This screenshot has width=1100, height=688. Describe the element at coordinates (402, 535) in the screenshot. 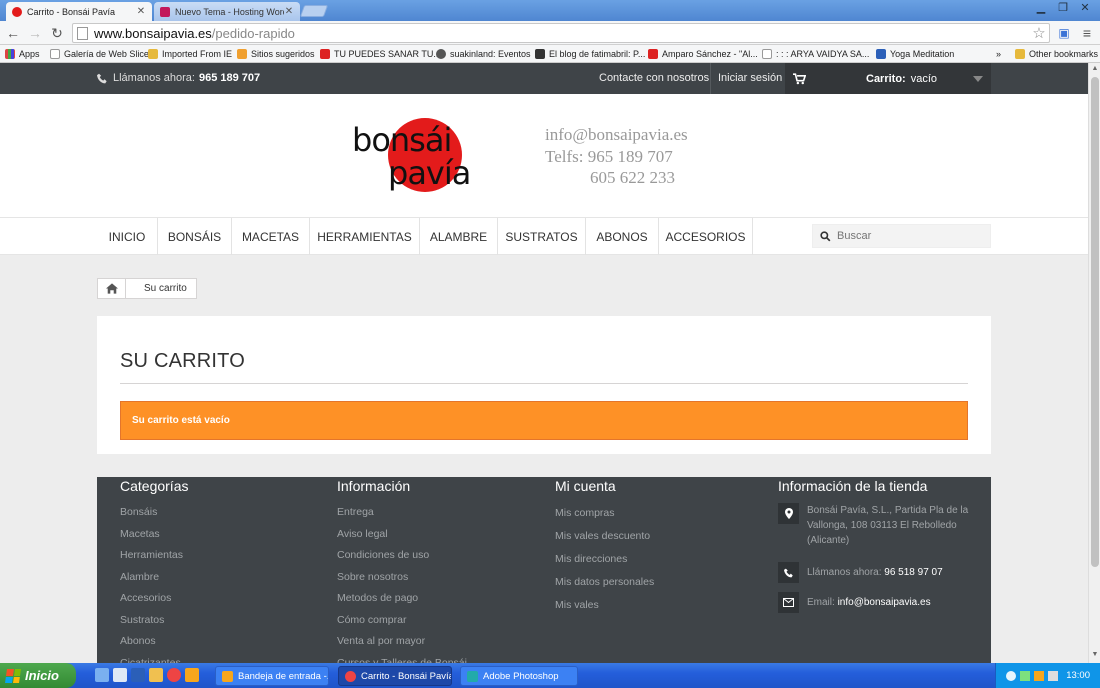

I see `footer-link: Aviso legal` at that location.